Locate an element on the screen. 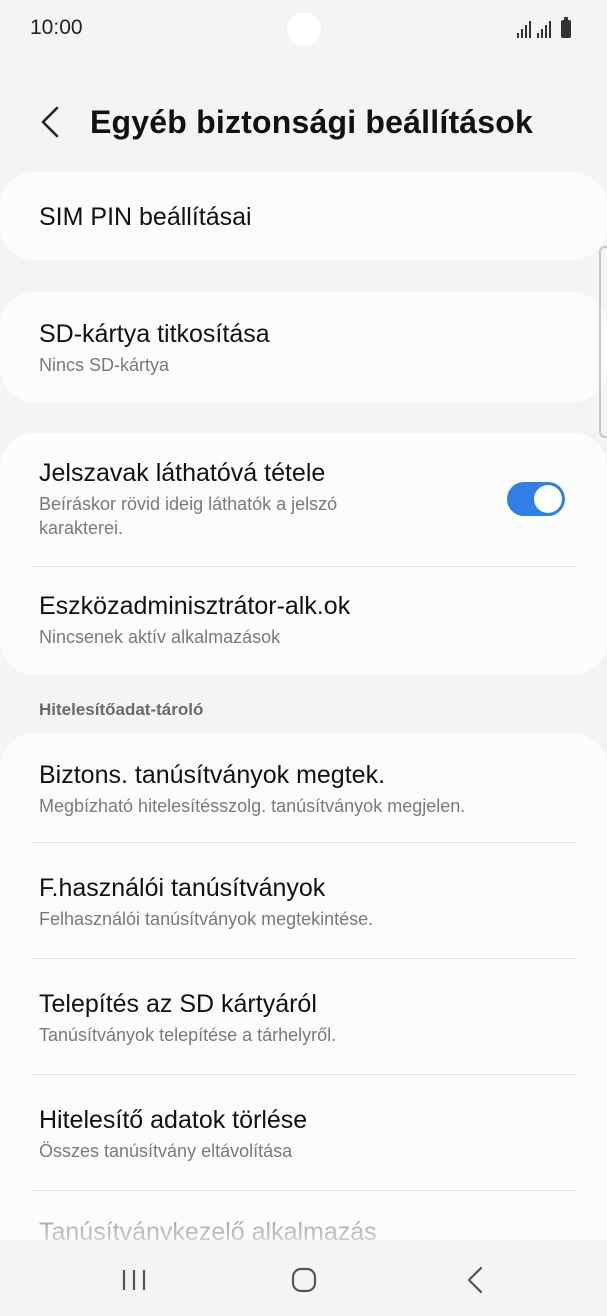 Image resolution: width=607 pixels, height=1316 pixels. sd-card-encryption-item: SD-kártya titkosítása Nincs SD-kártya is located at coordinates (303, 347).